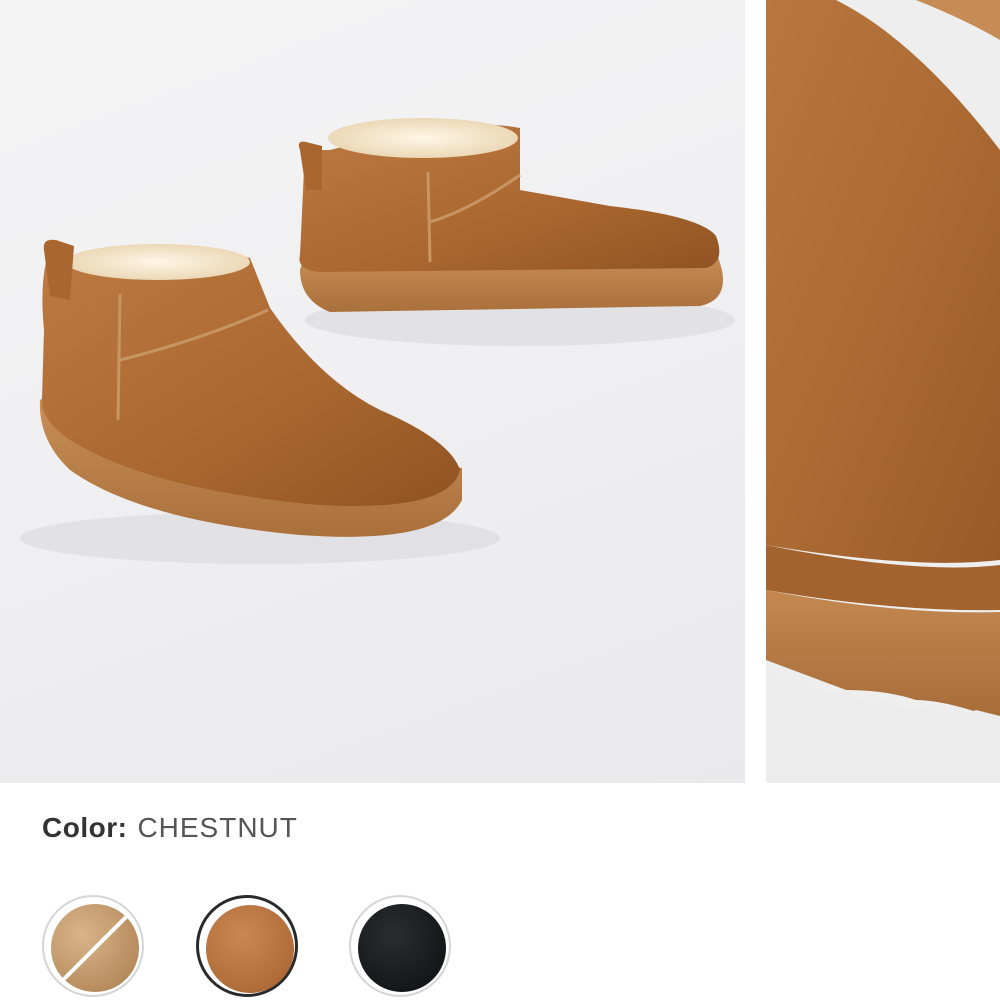 This screenshot has width=1000, height=1000. I want to click on unavailable-slash-icon, so click(95, 948).